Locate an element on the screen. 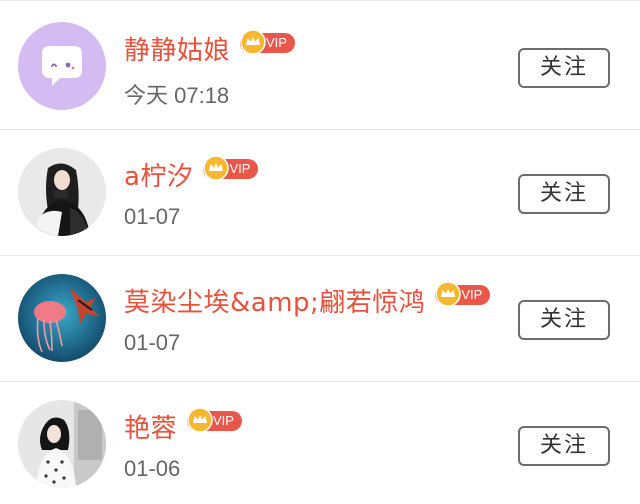  user-name: 艳蓉 is located at coordinates (150, 426).